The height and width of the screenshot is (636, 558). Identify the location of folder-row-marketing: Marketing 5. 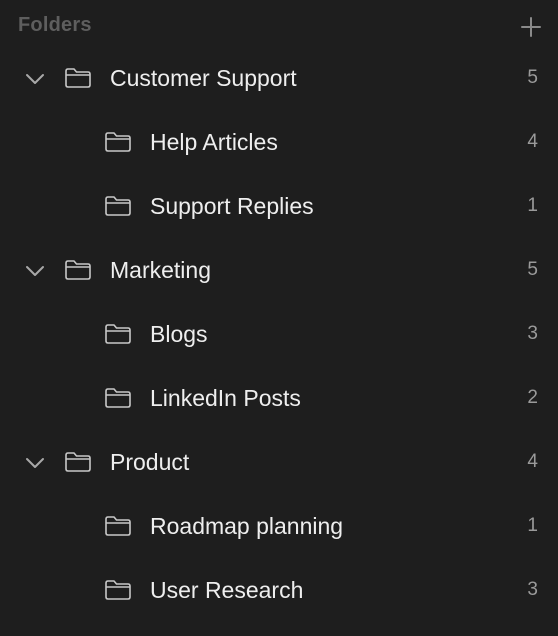
(279, 270).